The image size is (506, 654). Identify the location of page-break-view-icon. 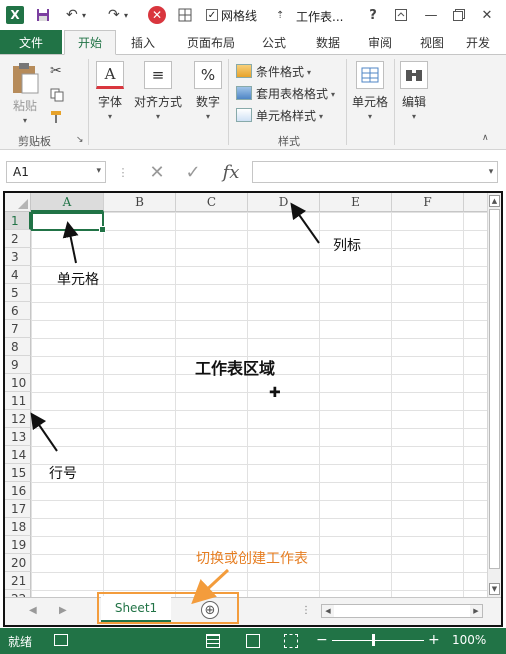
(291, 641).